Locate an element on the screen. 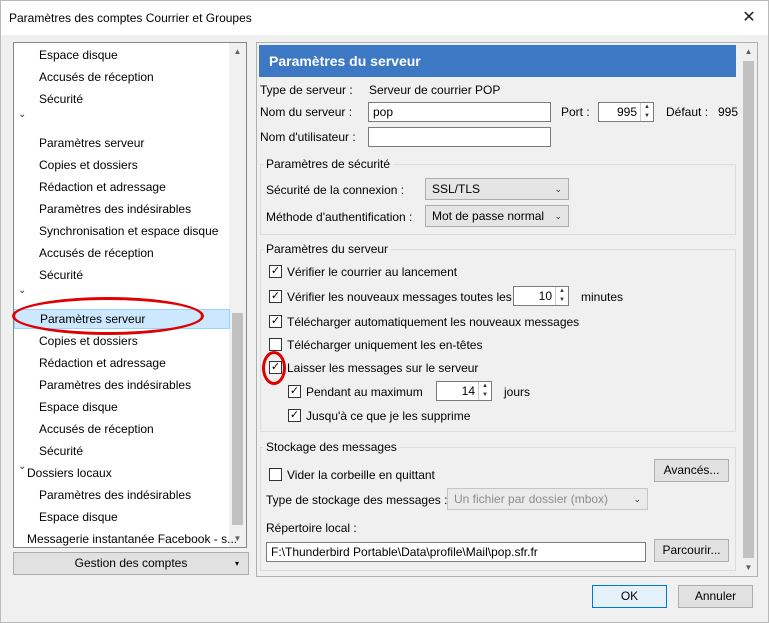  tree-item: Paramètres serveur is located at coordinates (121, 143).